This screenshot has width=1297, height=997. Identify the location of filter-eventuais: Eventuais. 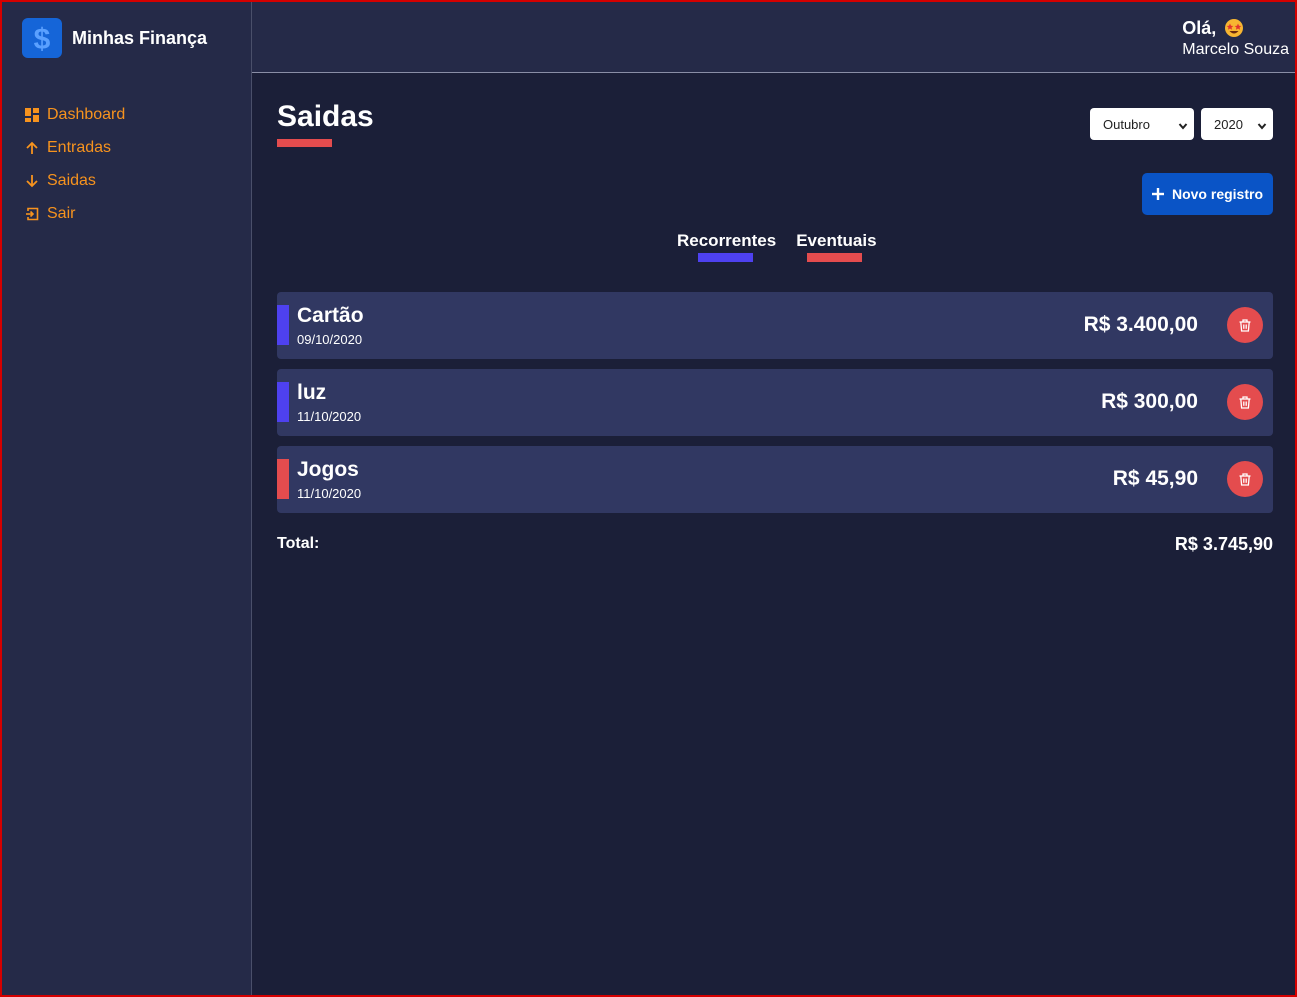
(836, 246).